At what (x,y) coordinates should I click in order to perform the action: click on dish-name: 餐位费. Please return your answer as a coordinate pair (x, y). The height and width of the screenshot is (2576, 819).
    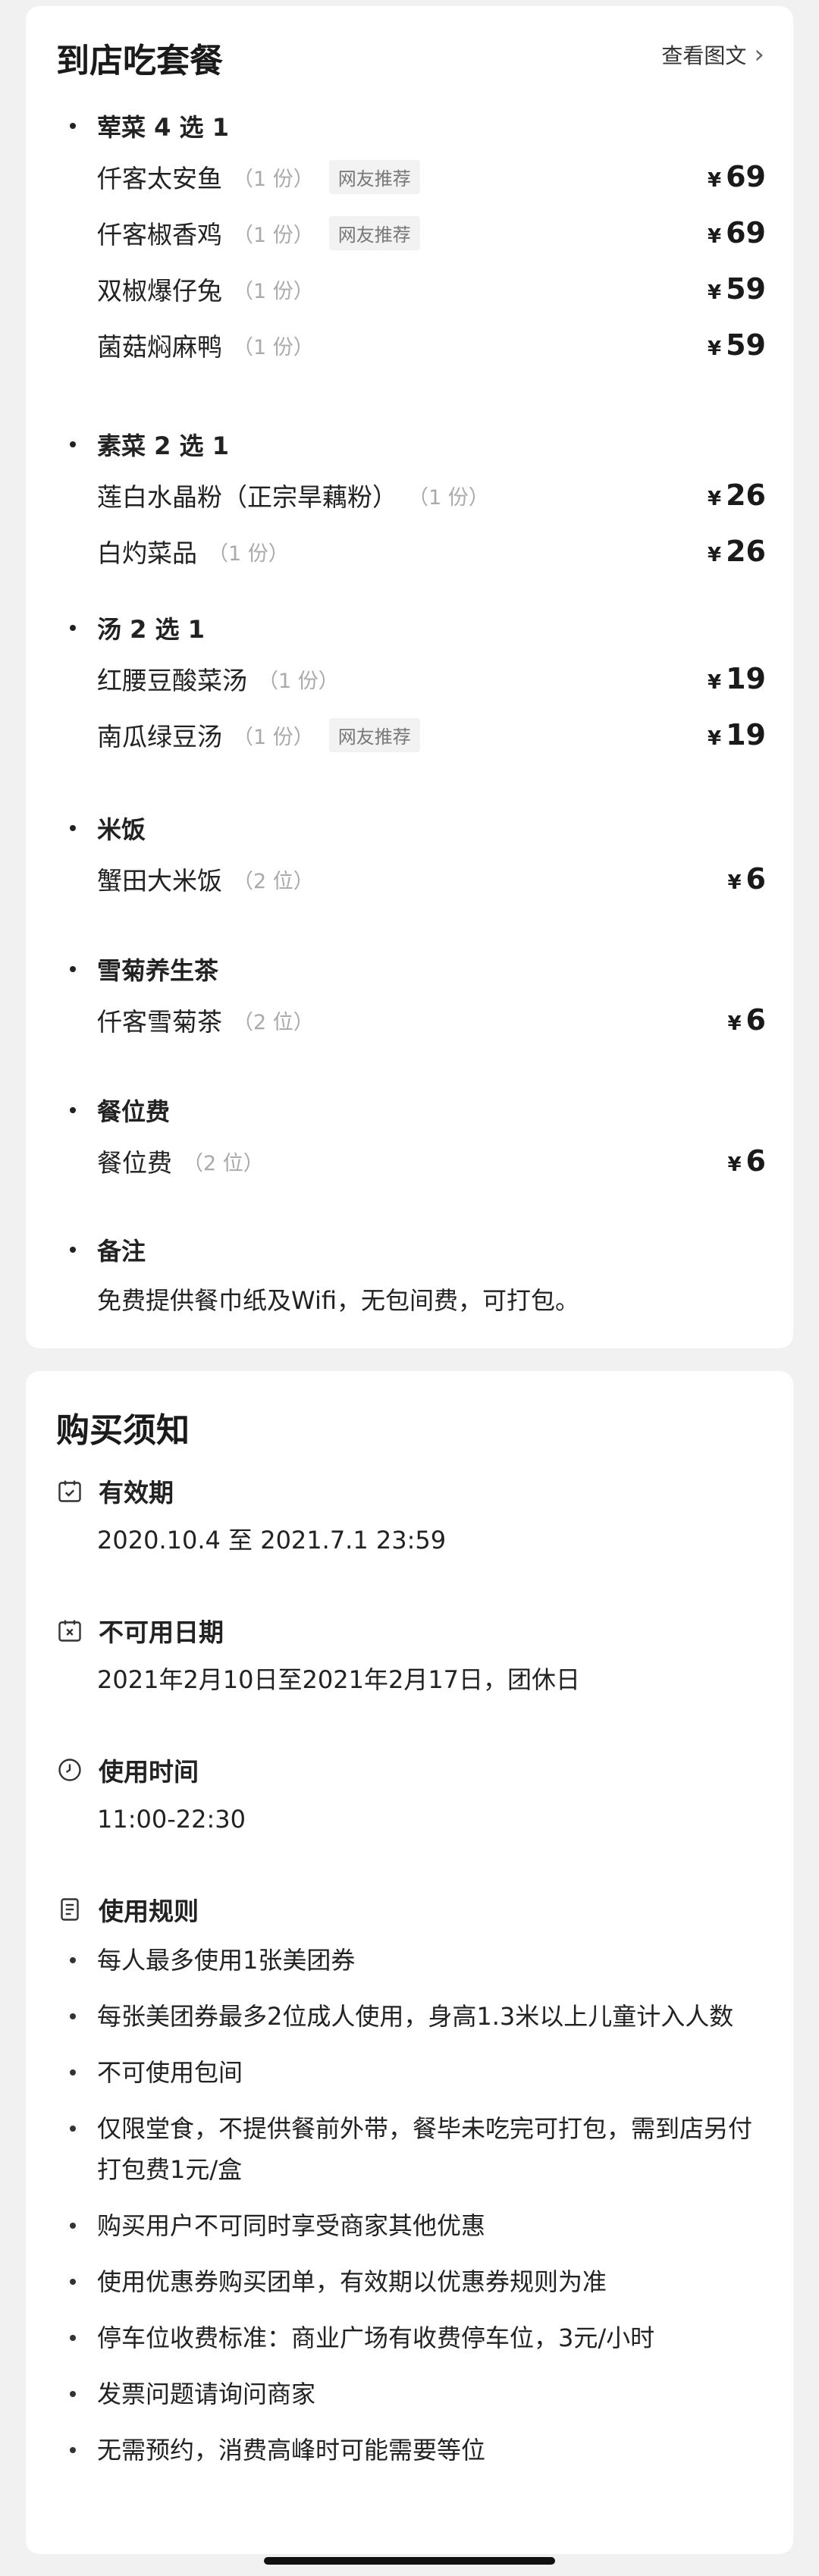
    Looking at the image, I should click on (134, 1163).